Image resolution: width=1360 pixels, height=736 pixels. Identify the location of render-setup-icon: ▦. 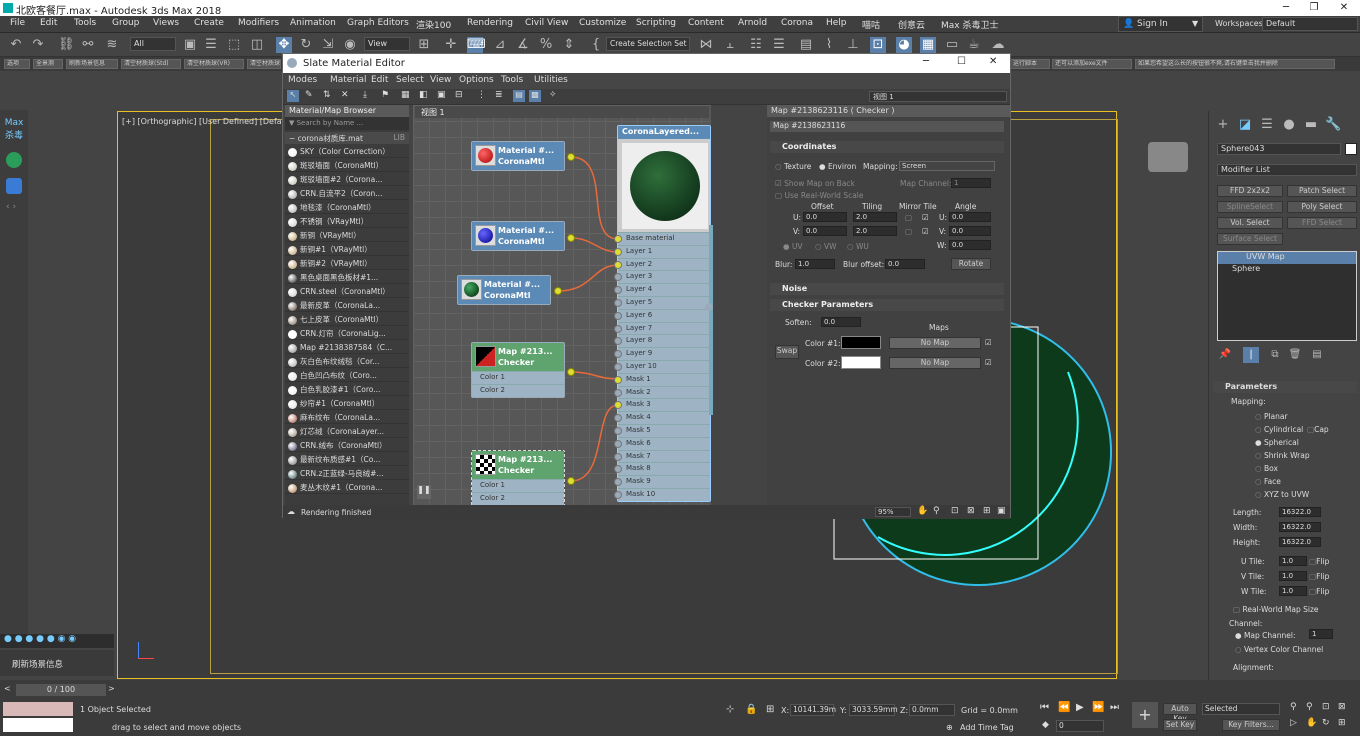
(928, 45).